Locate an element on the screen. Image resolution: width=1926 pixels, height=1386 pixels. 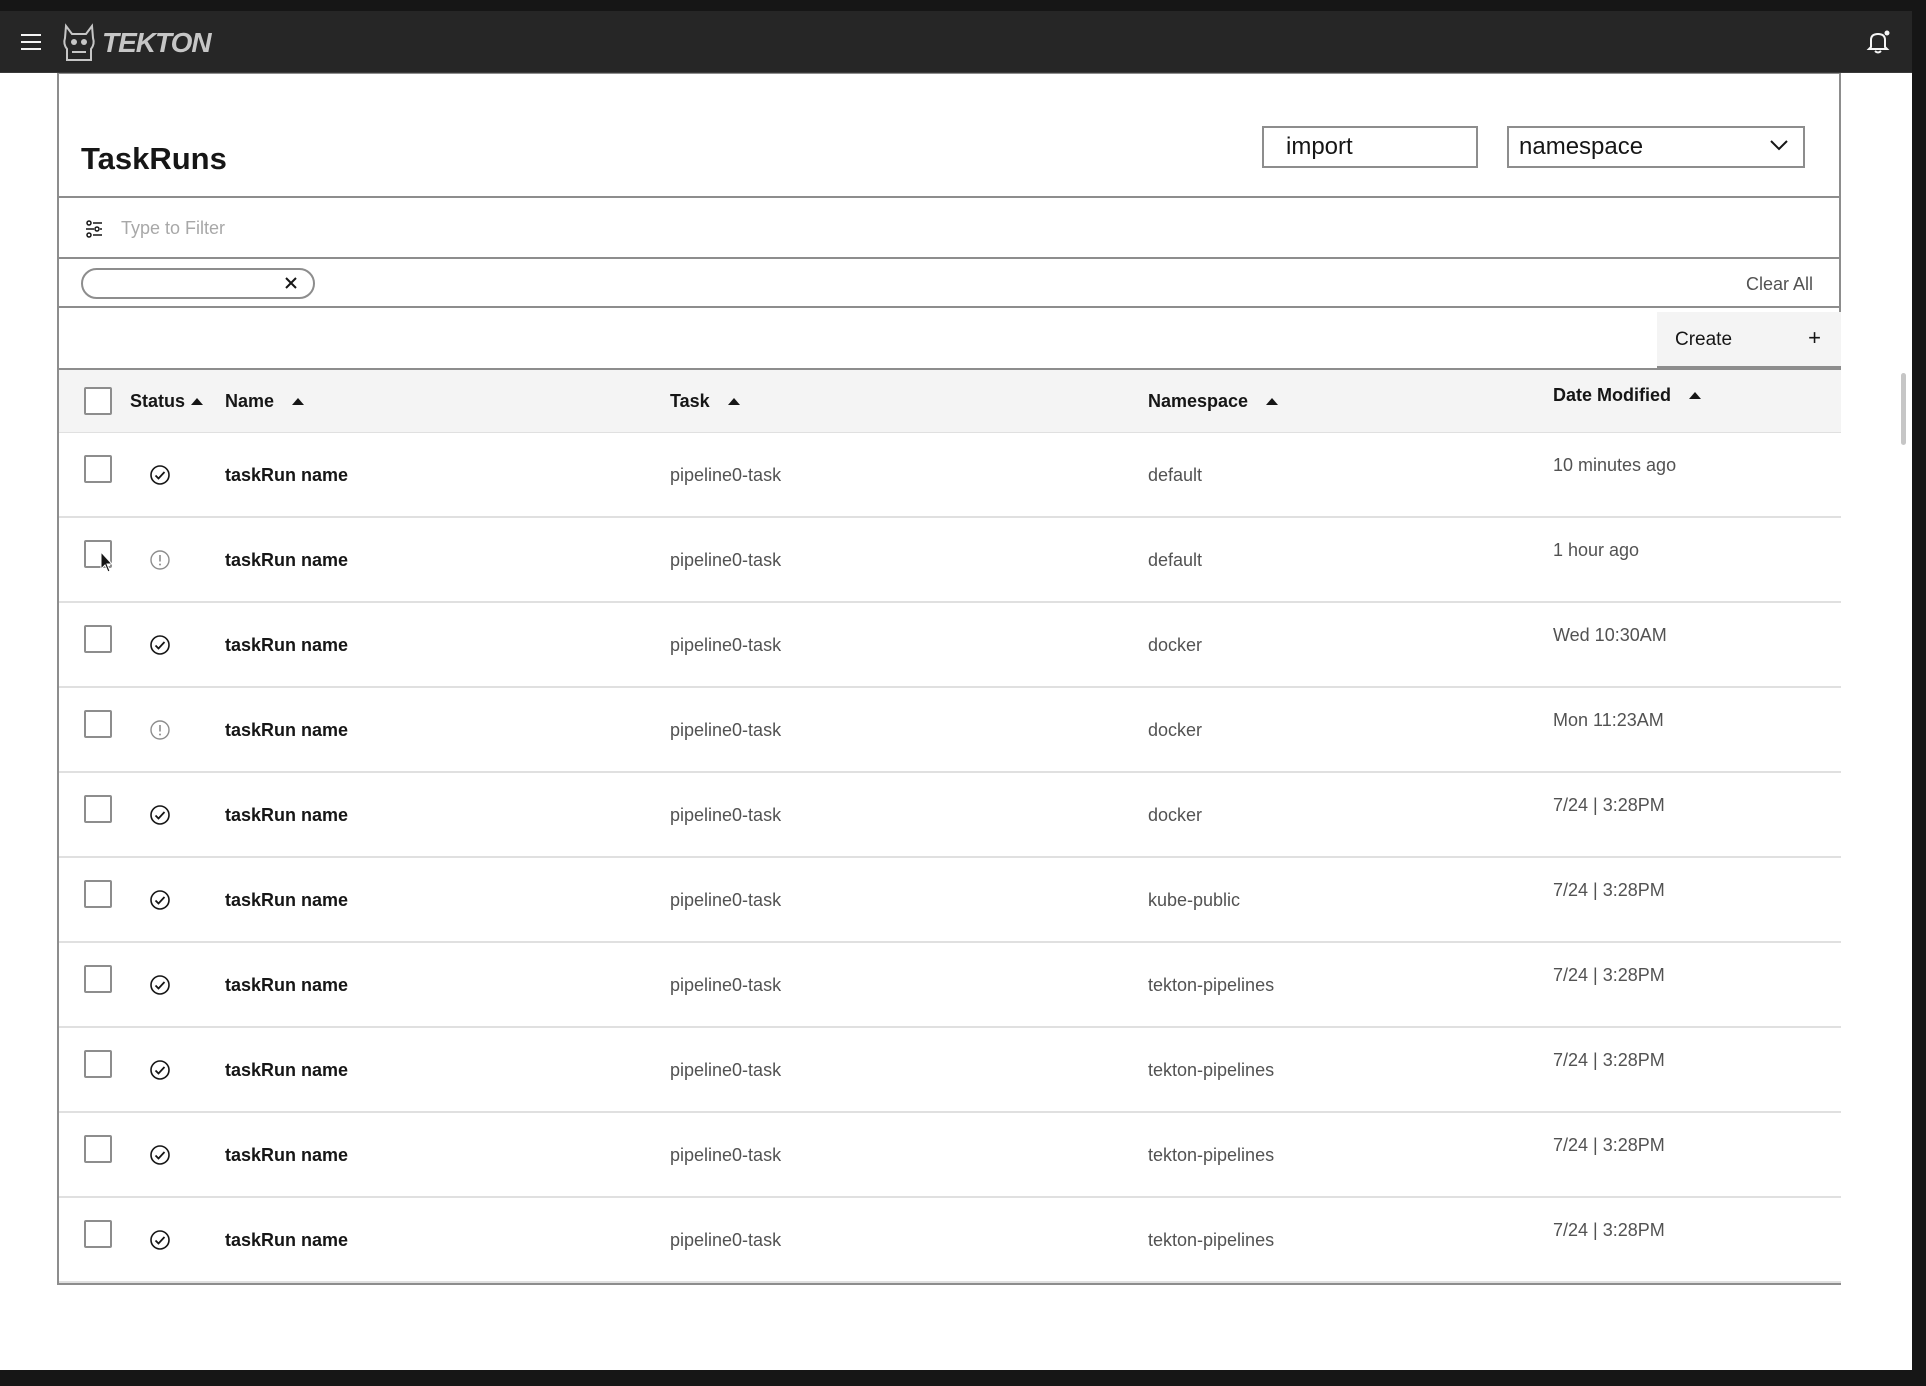
notification-bell-icon is located at coordinates (1878, 42).